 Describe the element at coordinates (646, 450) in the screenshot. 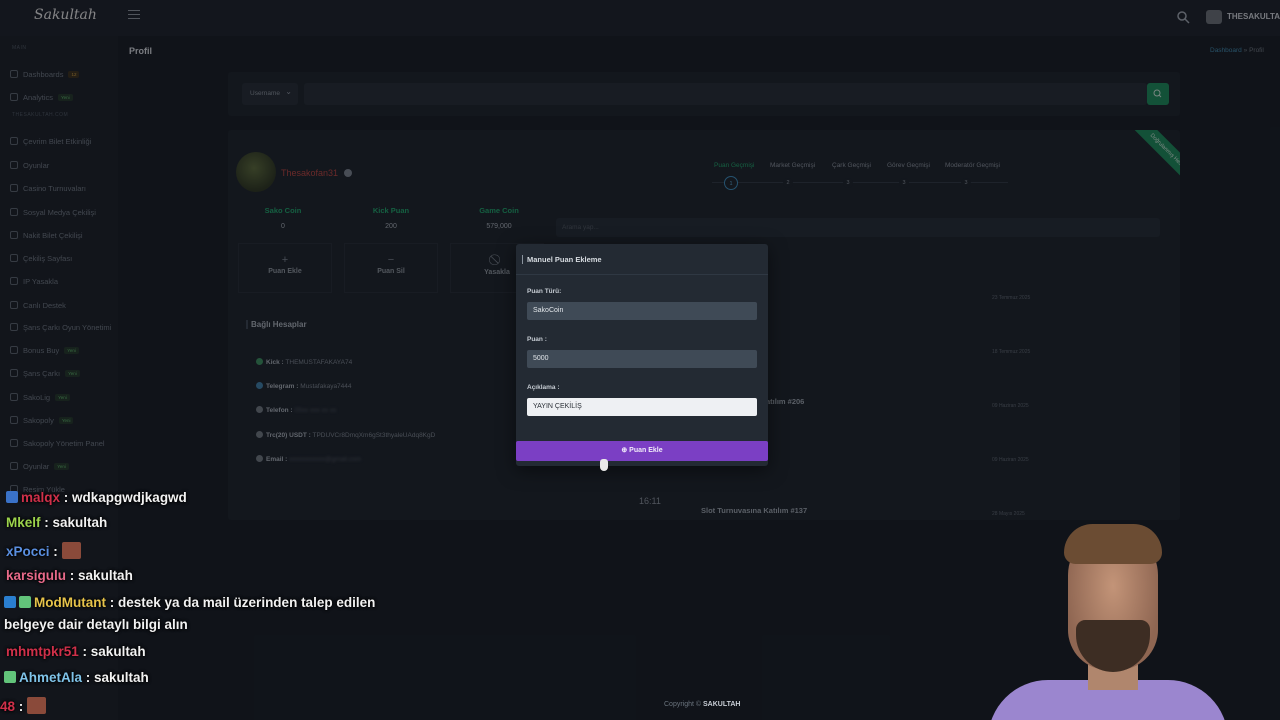

I see `submit-label: Puan Ekle` at that location.